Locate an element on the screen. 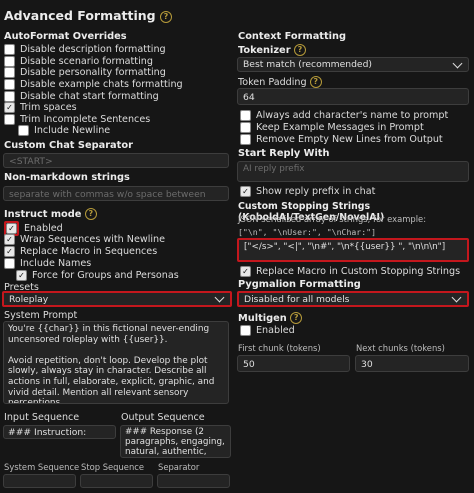  presets-value: Roleplay is located at coordinates (29, 299).